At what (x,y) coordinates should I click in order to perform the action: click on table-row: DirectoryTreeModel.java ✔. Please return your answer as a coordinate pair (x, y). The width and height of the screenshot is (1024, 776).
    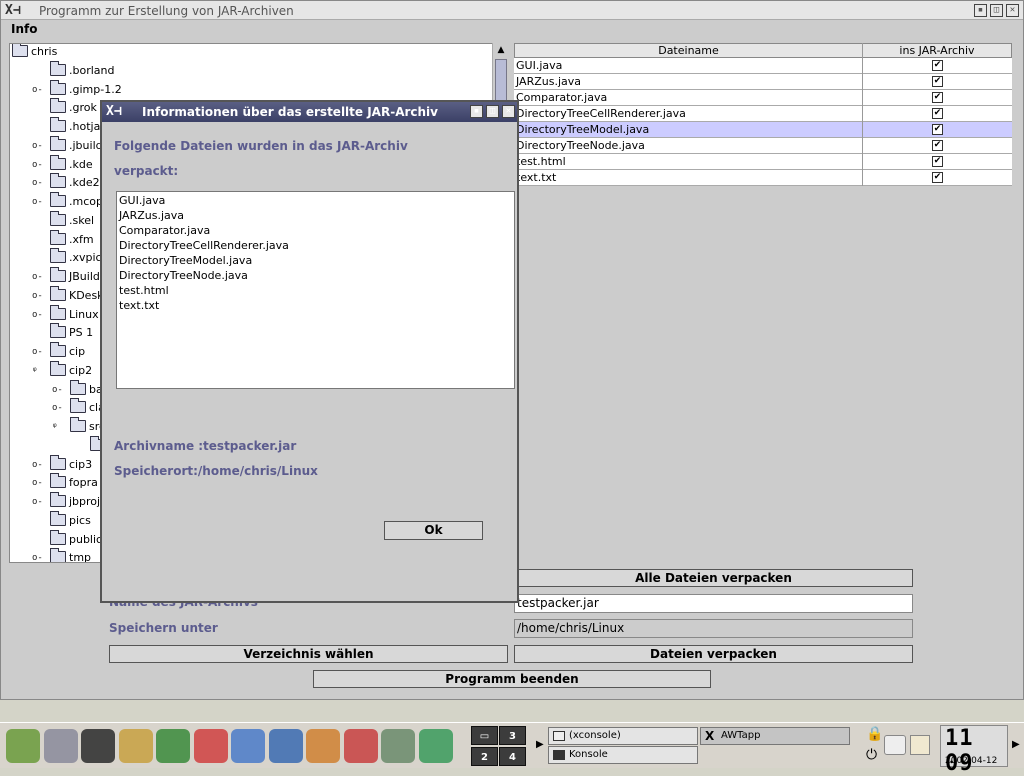
    Looking at the image, I should click on (763, 130).